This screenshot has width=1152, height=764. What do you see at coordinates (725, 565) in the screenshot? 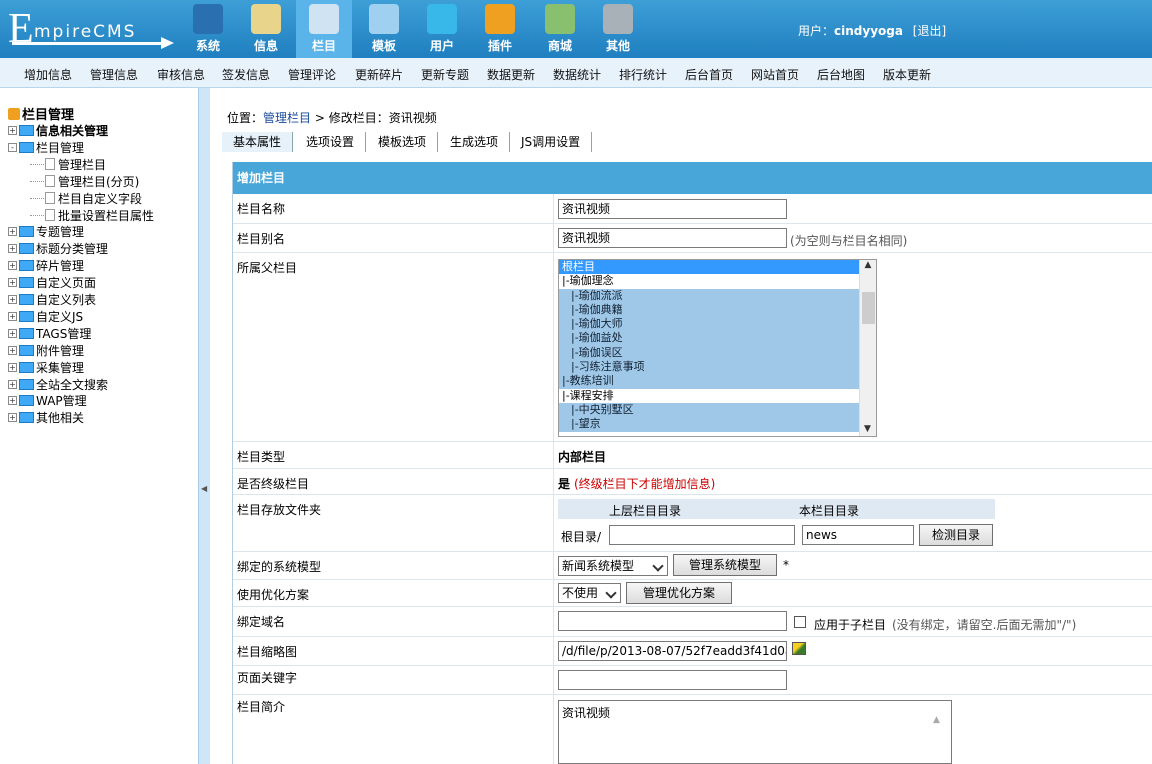
I see `manage-model-button: 管理系统模型` at bounding box center [725, 565].